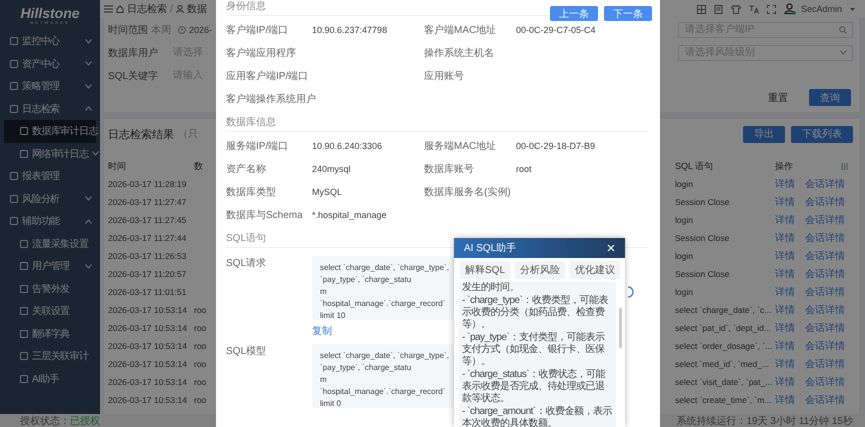  I want to click on sidebar-item: 资产中心, so click(50, 63).